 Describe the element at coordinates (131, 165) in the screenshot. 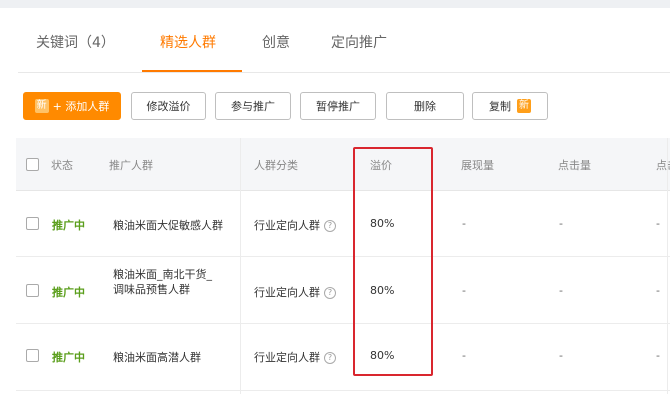

I see `header-crowd: 推广人群` at that location.